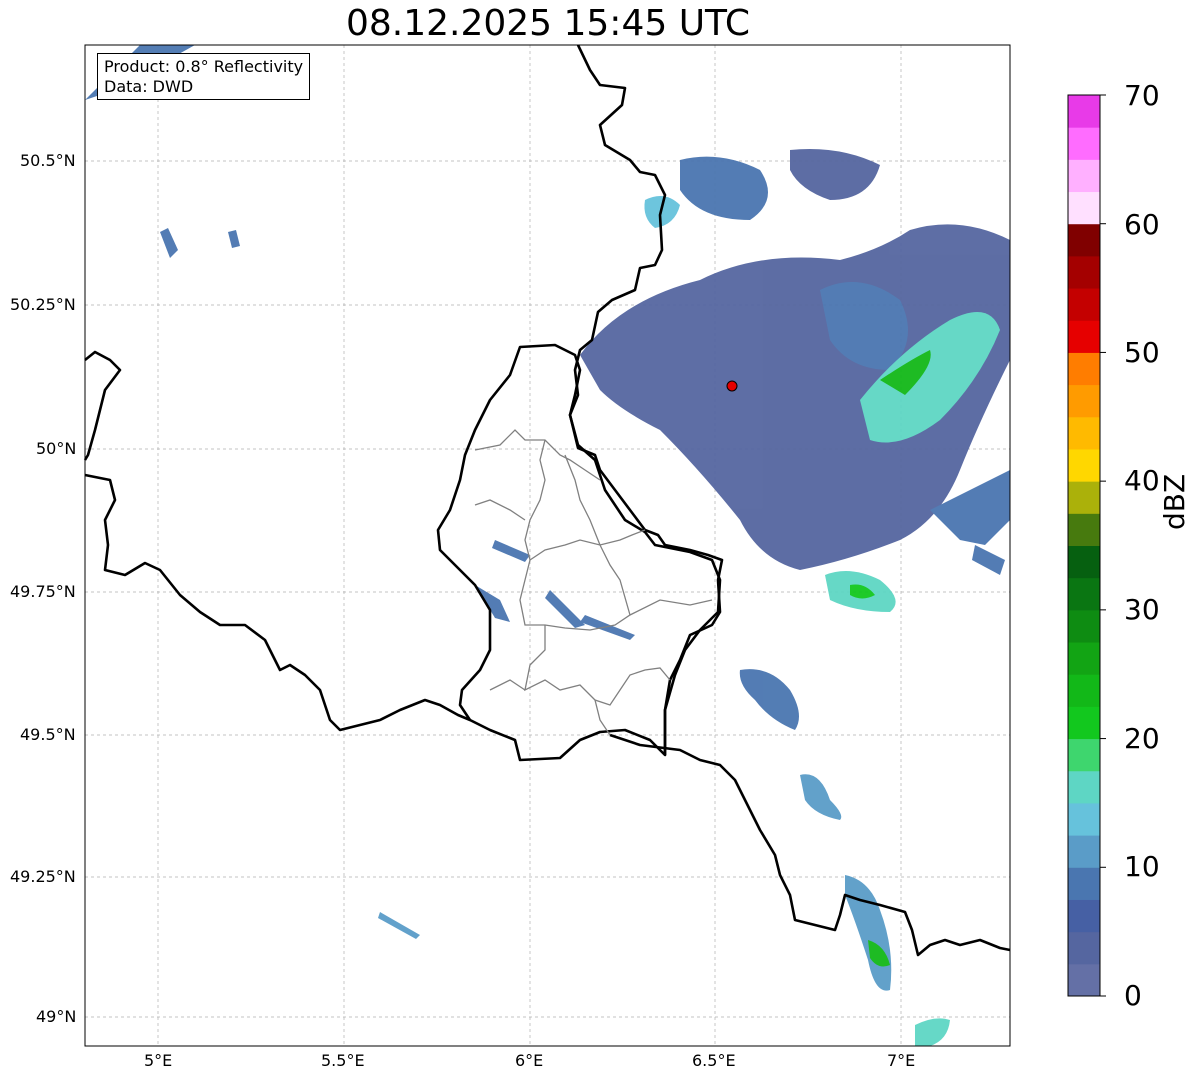  I want to click on map-title: 08.12.2025 15:45 UTC, so click(548, 23).